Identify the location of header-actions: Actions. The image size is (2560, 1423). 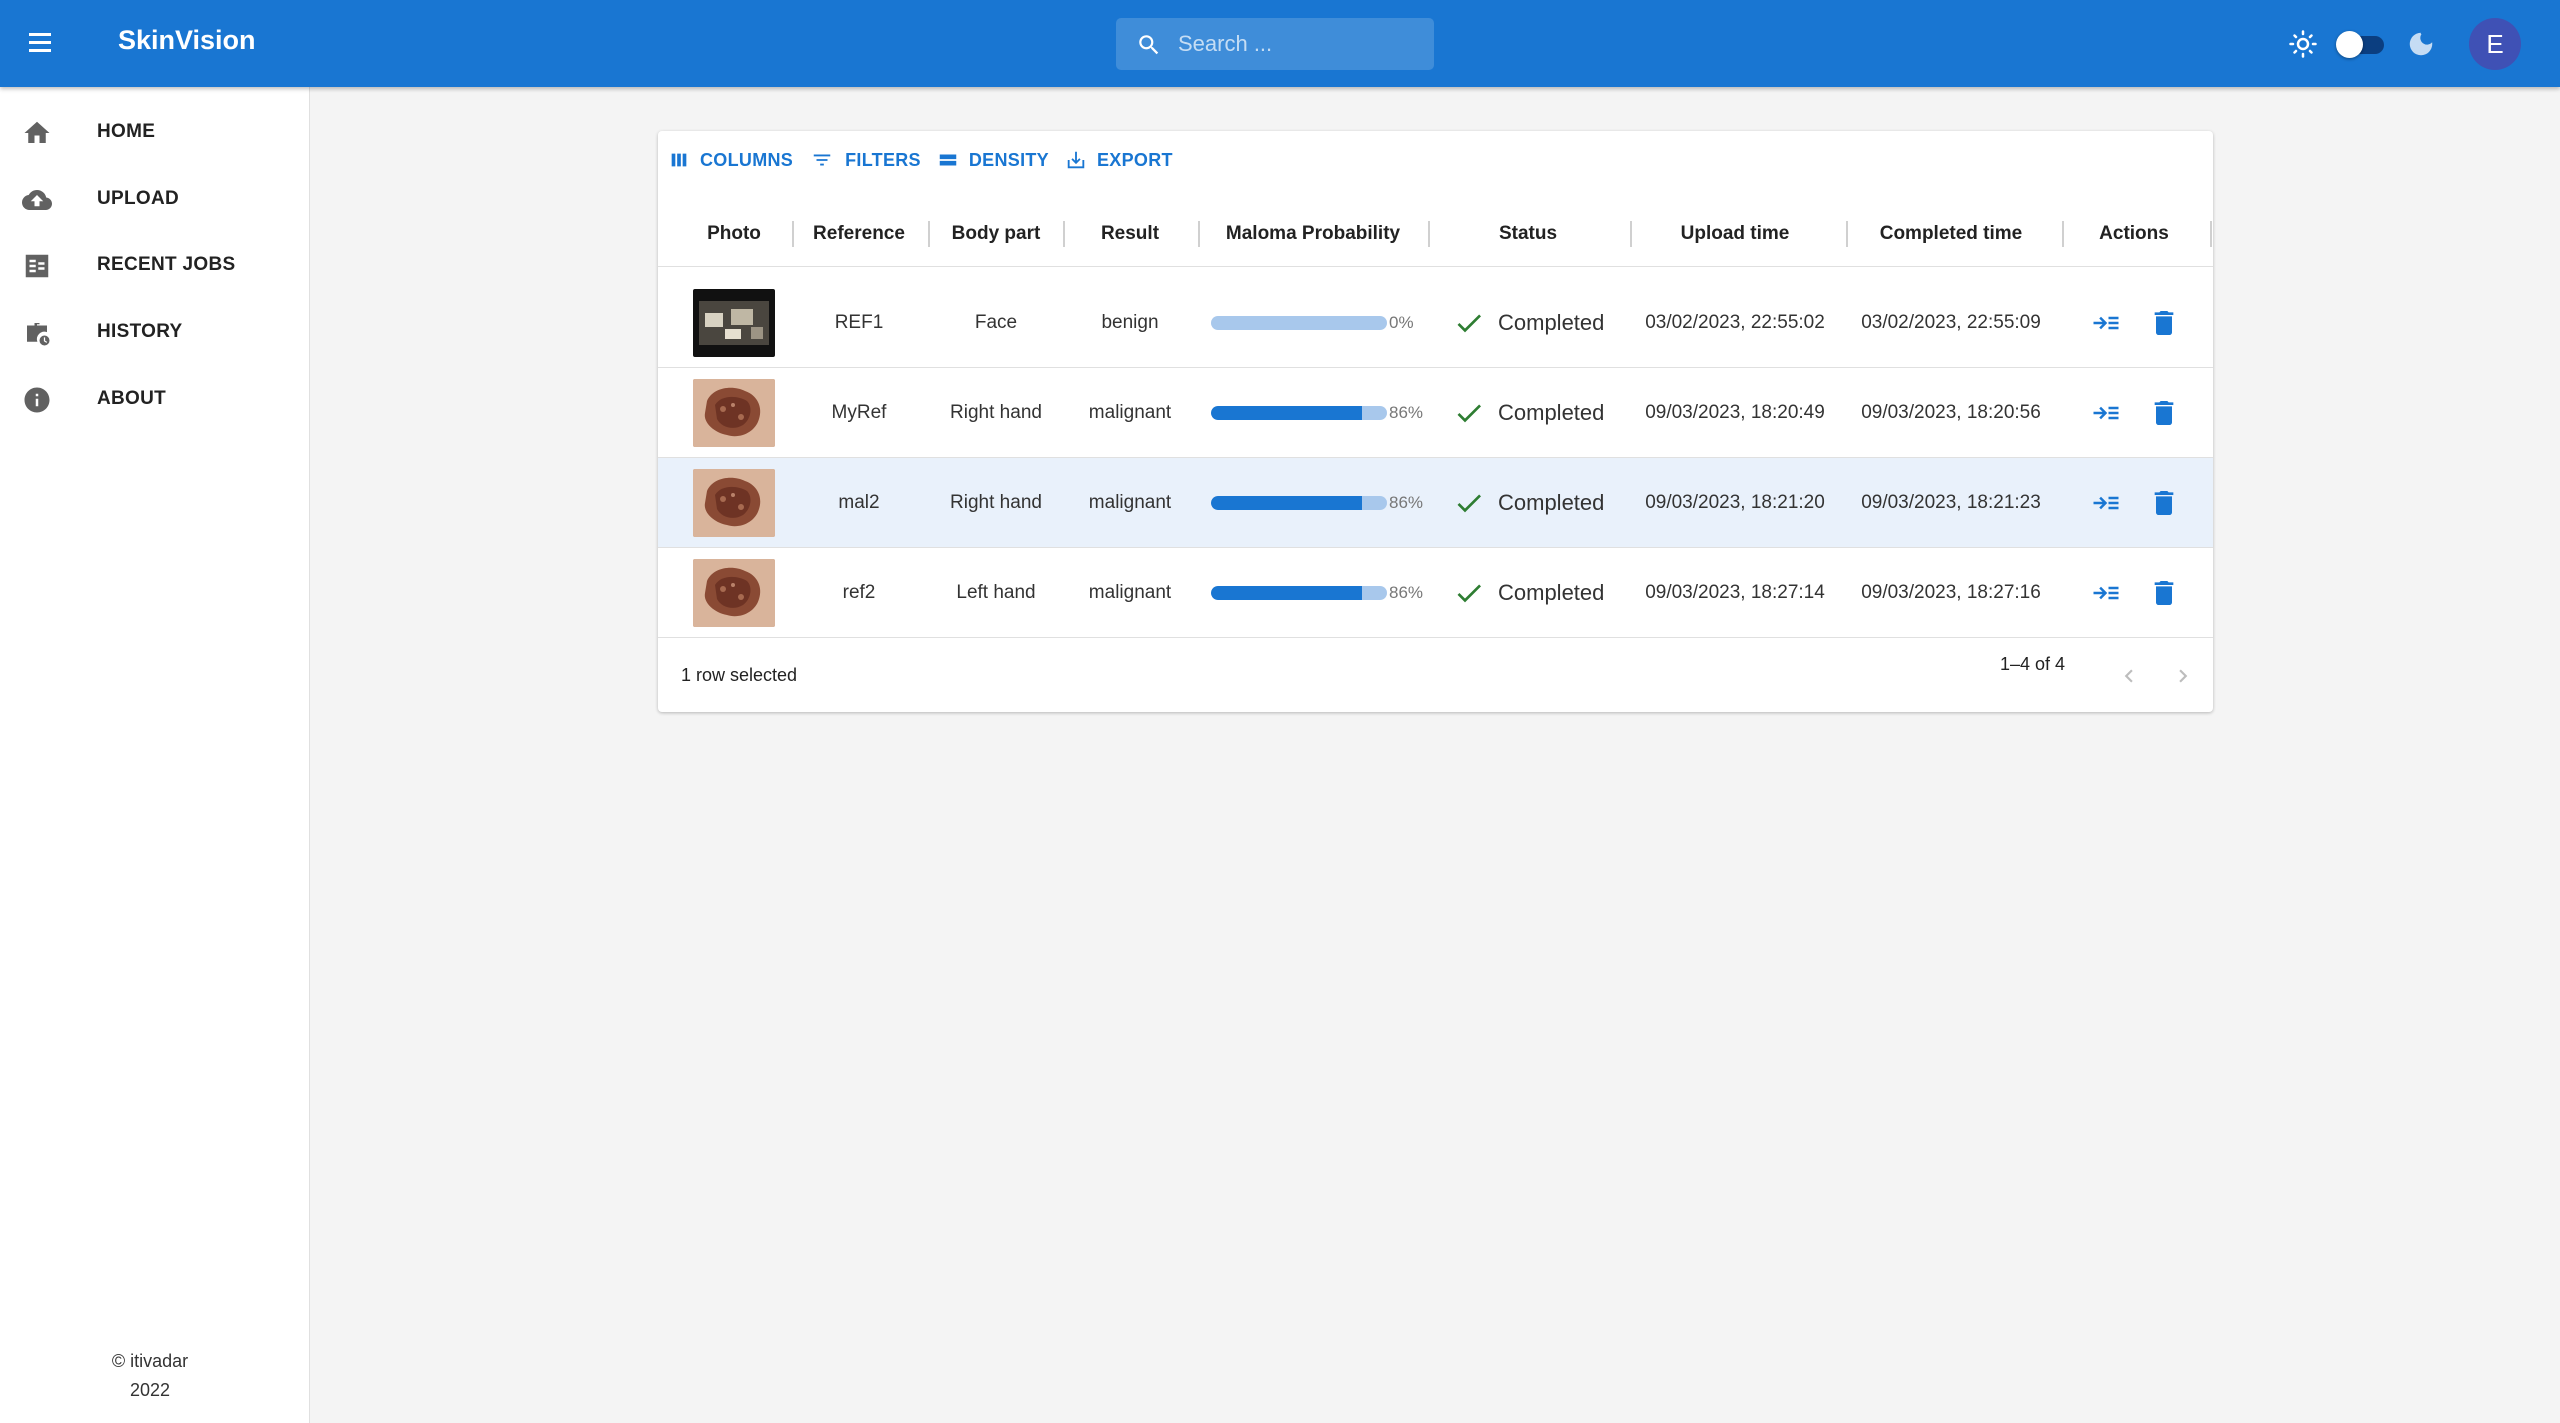
(2134, 233).